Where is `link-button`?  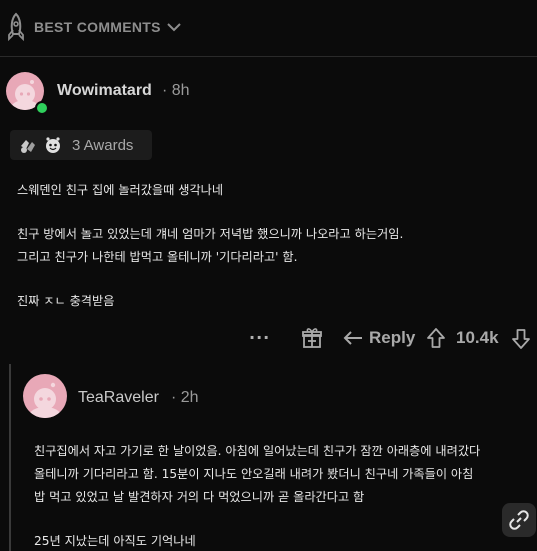 link-button is located at coordinates (519, 520).